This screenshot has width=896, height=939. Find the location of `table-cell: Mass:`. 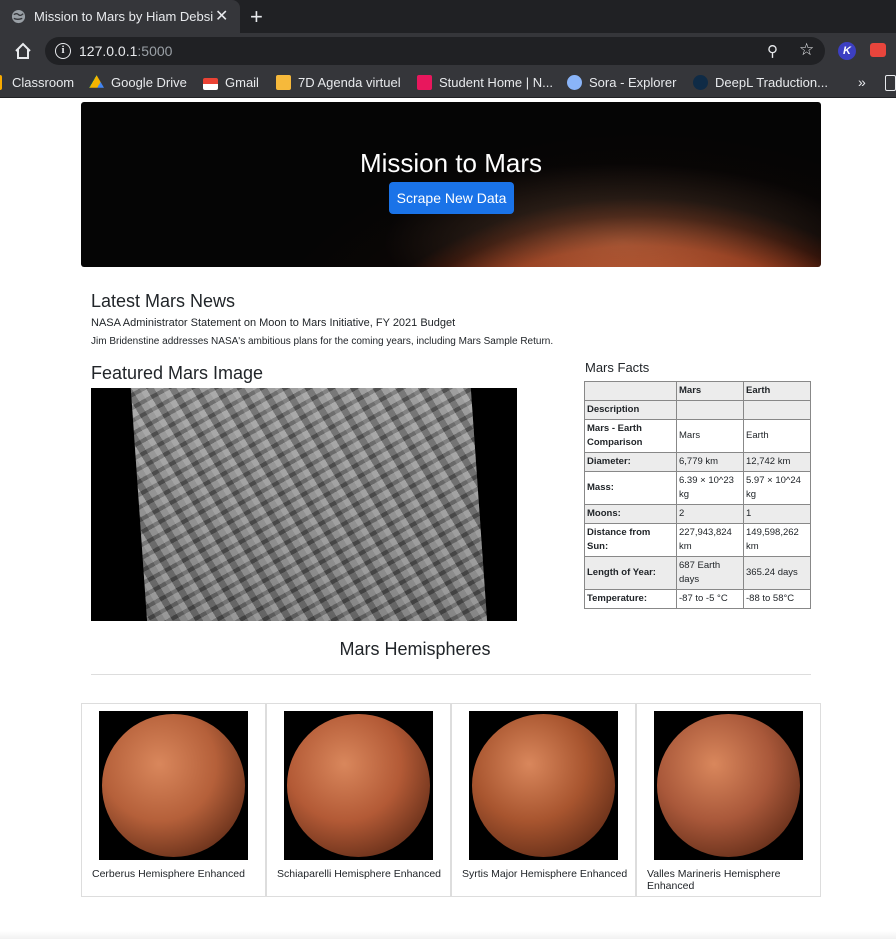

table-cell: Mass: is located at coordinates (630, 488).